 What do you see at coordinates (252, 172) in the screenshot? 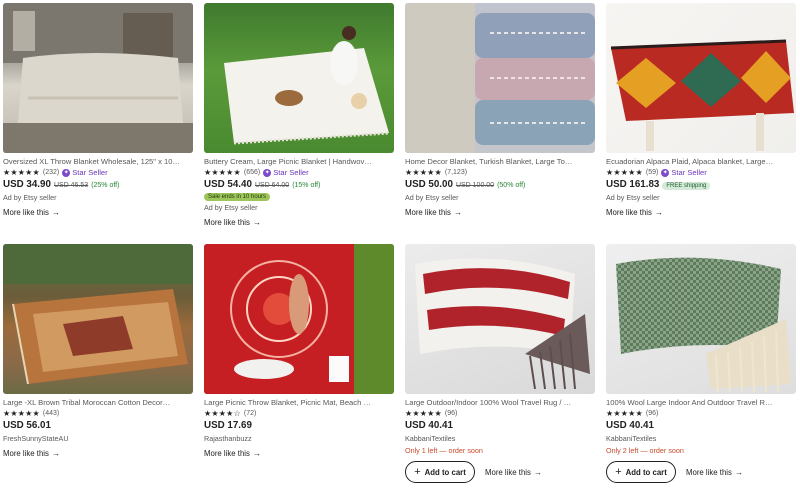
I see `review-count: (656)` at bounding box center [252, 172].